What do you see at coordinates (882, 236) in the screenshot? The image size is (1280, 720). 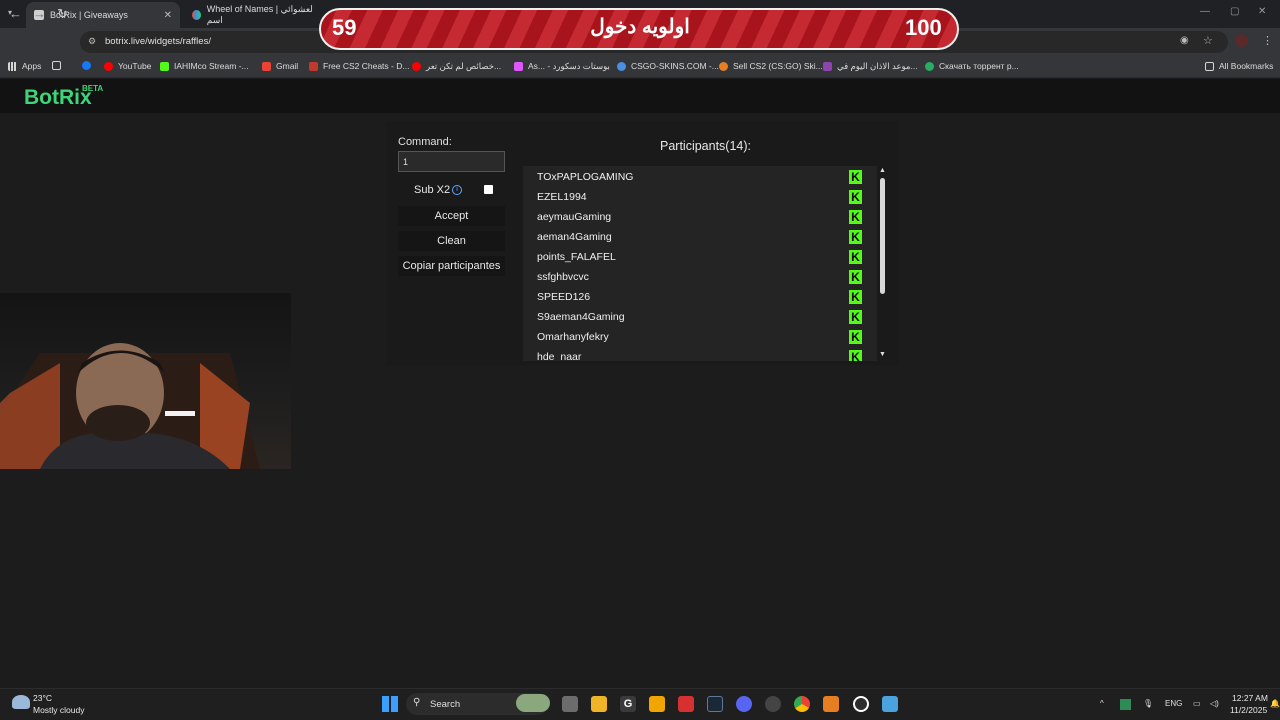 I see `scrollbar-thumb` at bounding box center [882, 236].